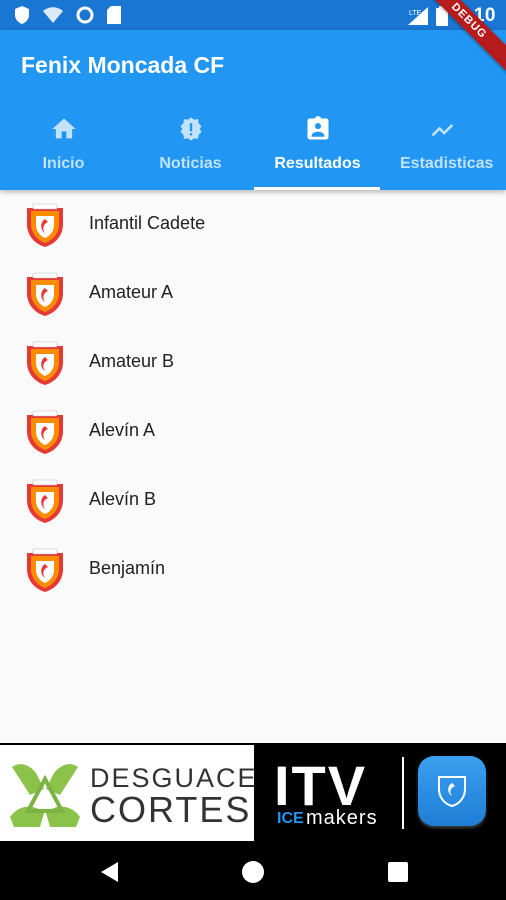 The image size is (506, 900). Describe the element at coordinates (190, 129) in the screenshot. I see `alert-icon` at that location.